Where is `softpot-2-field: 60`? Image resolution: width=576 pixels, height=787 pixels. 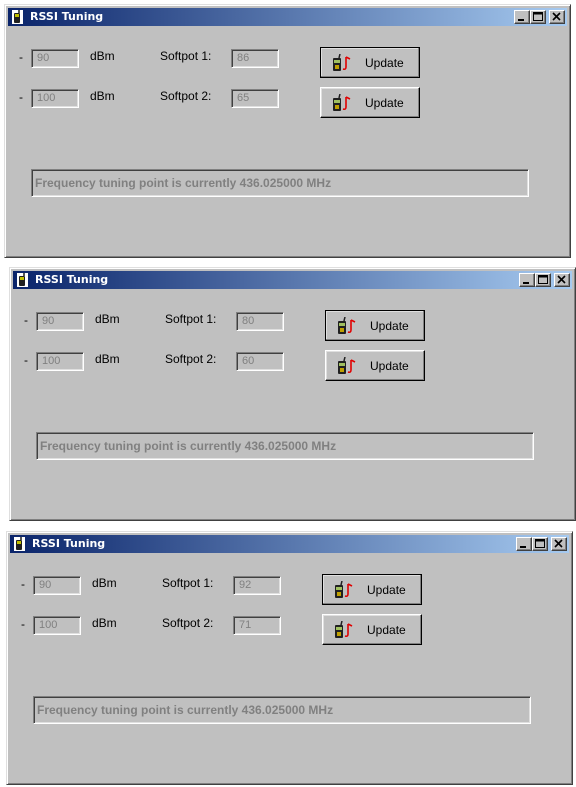
softpot-2-field: 60 is located at coordinates (260, 361).